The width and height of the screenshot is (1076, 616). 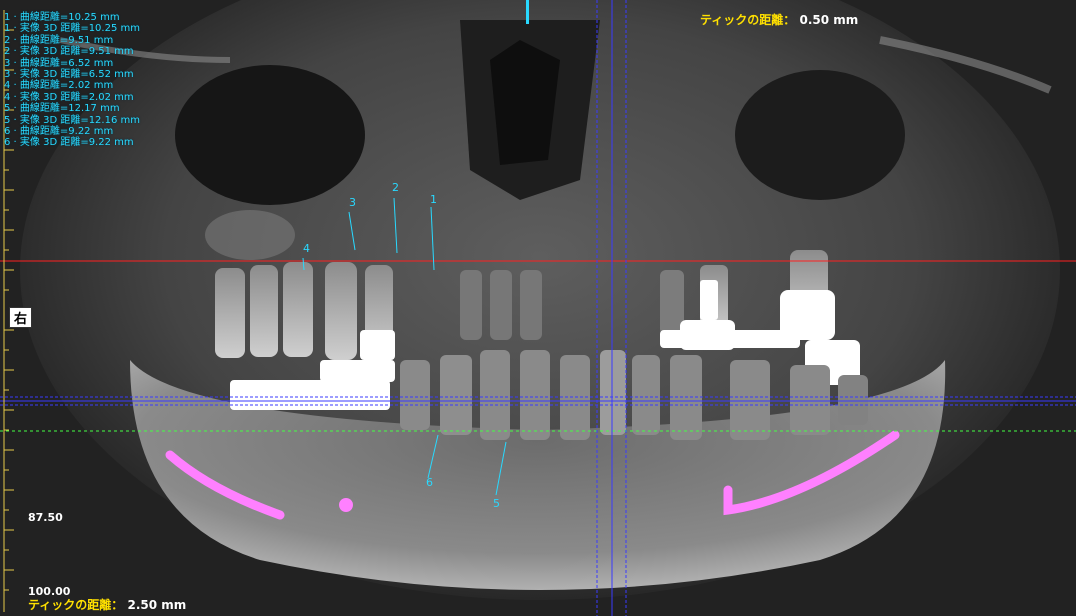 What do you see at coordinates (49, 591) in the screenshot?
I see `ruler-label-100: 100.00` at bounding box center [49, 591].